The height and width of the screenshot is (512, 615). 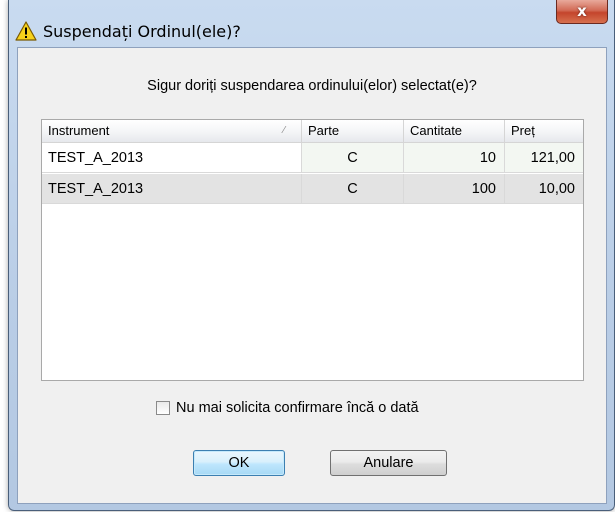 I want to click on cell-cantitate: 100, so click(x=454, y=189).